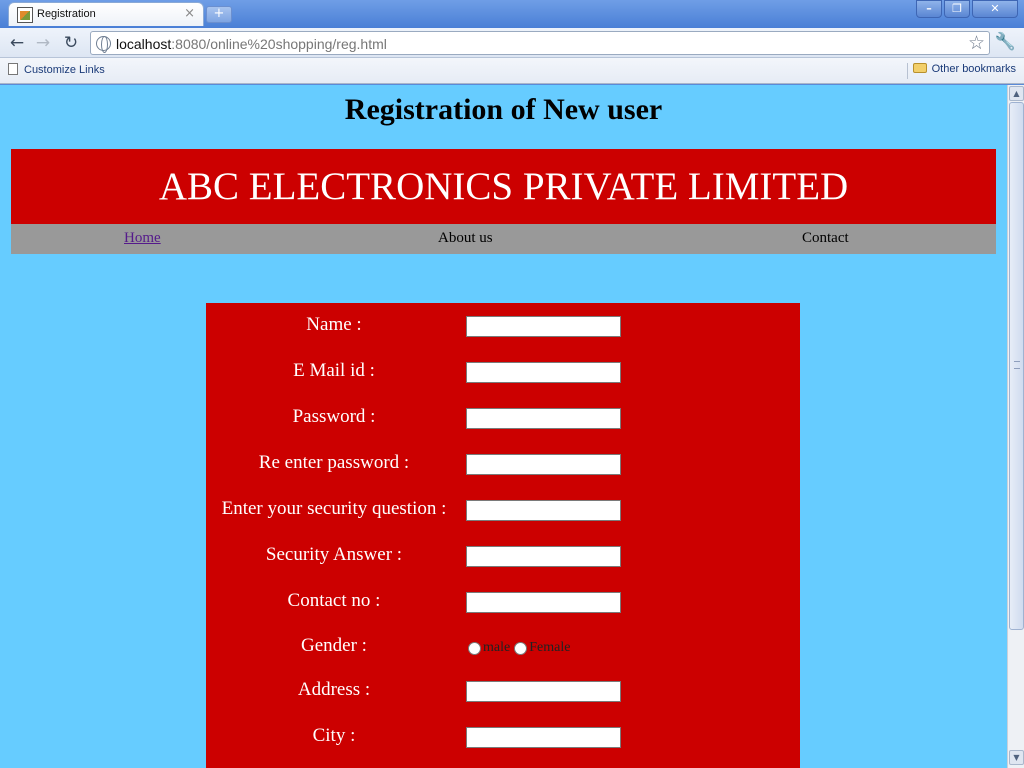  What do you see at coordinates (56, 69) in the screenshot?
I see `bookmark-customize-links: Customize Links` at bounding box center [56, 69].